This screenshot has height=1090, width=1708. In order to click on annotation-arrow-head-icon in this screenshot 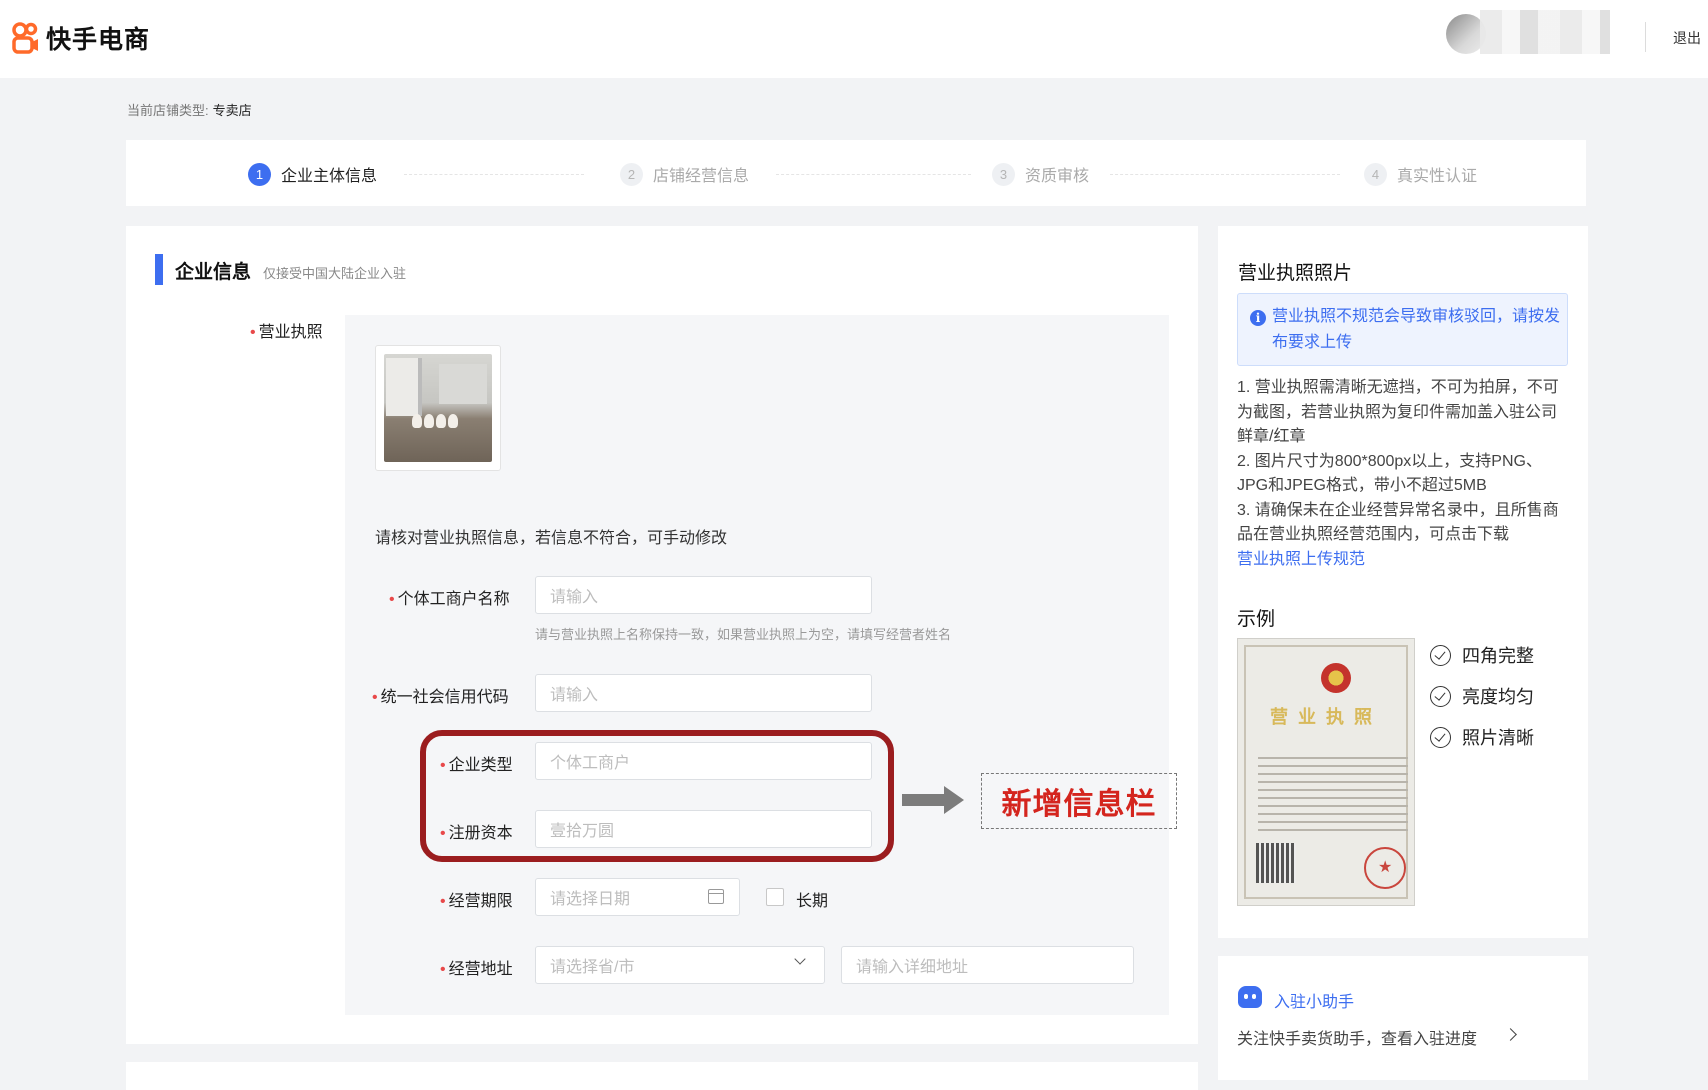, I will do `click(954, 800)`.